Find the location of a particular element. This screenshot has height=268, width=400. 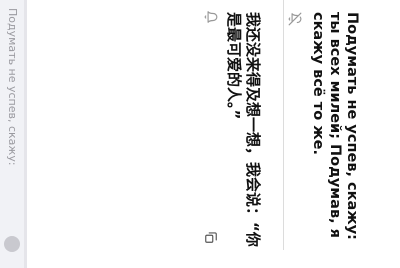

input-preview-text: Подумать не успев, скажу: is located at coordinates (12, 87).